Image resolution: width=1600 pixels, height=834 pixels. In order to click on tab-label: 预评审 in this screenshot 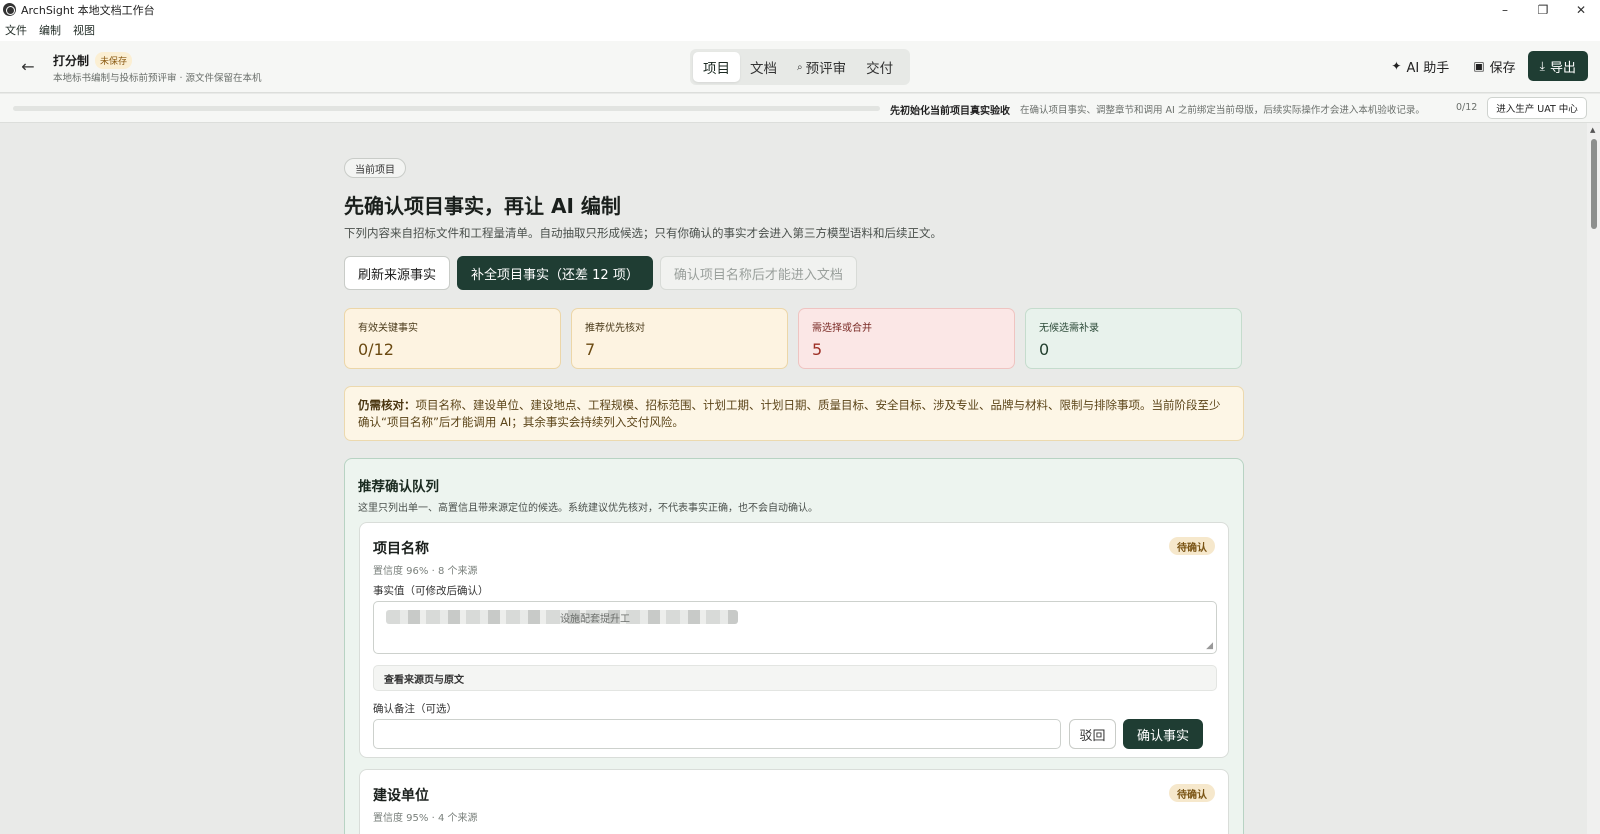, I will do `click(826, 69)`.